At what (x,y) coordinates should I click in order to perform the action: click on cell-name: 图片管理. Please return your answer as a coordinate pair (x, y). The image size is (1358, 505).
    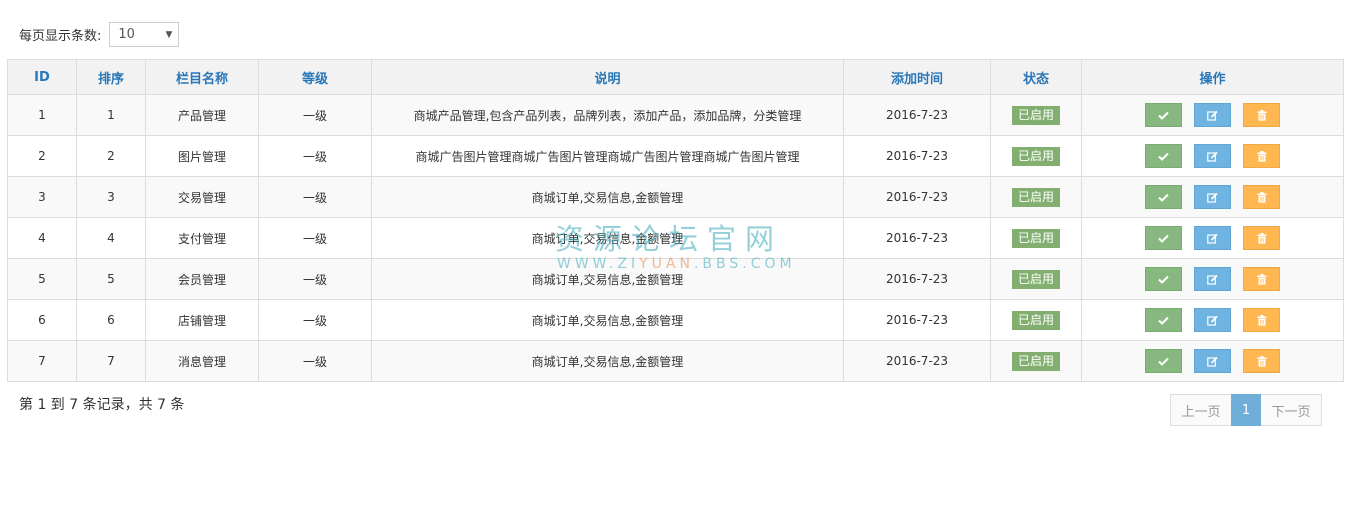
    Looking at the image, I should click on (202, 156).